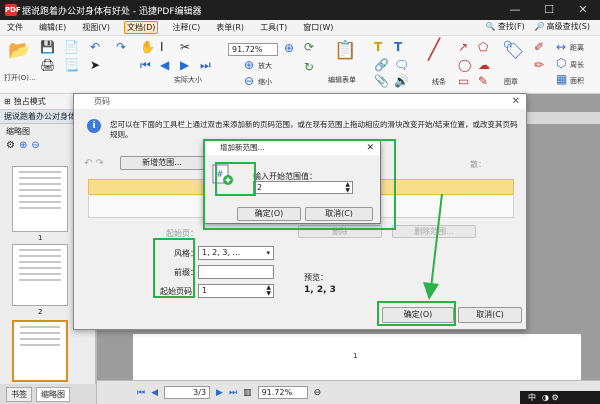 Image resolution: width=600 pixels, height=404 pixels. I want to click on rect-shape-icon: ▭, so click(463, 81).